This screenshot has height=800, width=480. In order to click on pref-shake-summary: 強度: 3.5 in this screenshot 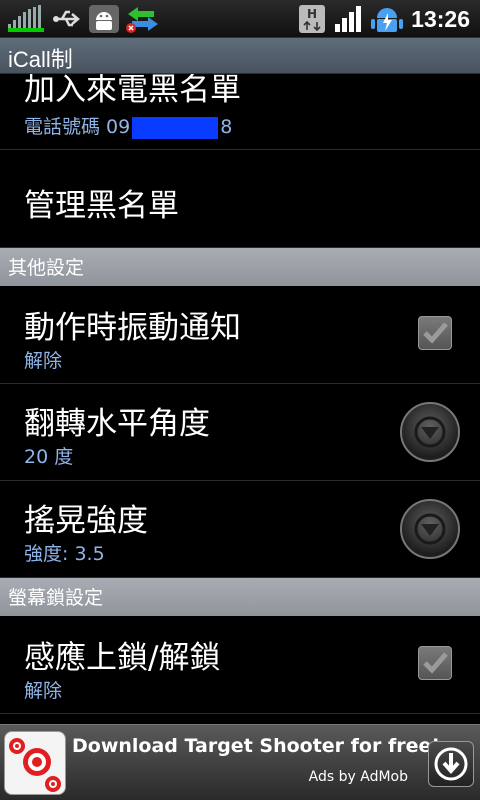, I will do `click(64, 554)`.